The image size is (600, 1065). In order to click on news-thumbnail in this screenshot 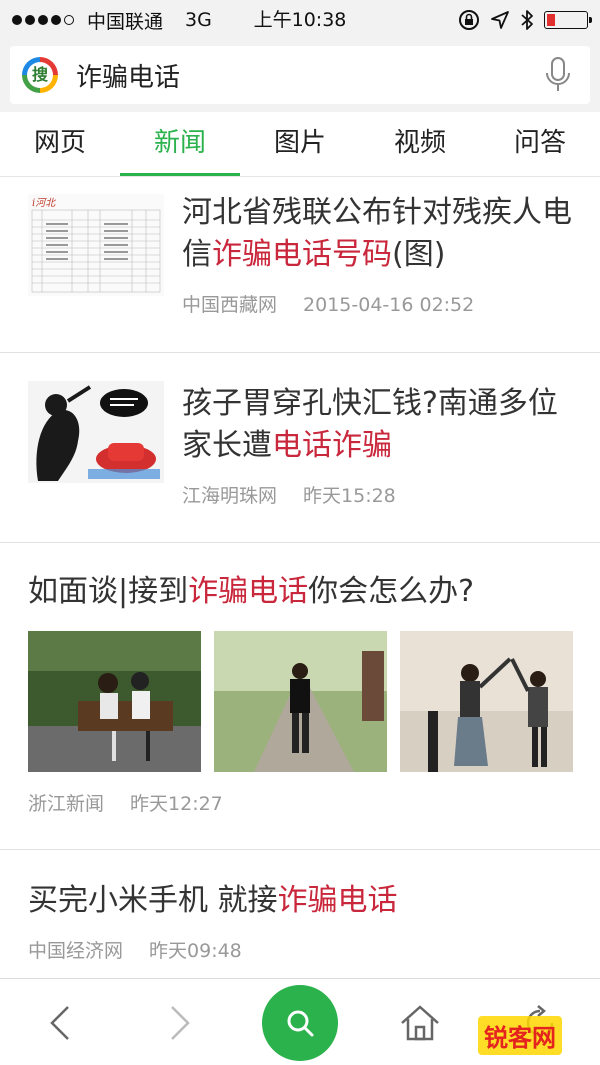, I will do `click(96, 432)`.